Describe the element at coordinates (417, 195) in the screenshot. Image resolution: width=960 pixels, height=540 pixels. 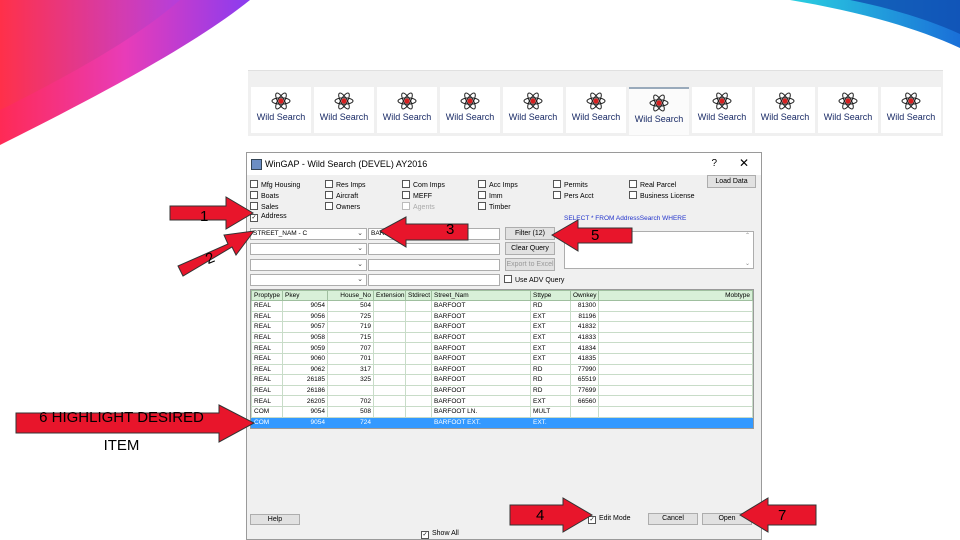
I see `checkbox-meff: MEFF` at that location.